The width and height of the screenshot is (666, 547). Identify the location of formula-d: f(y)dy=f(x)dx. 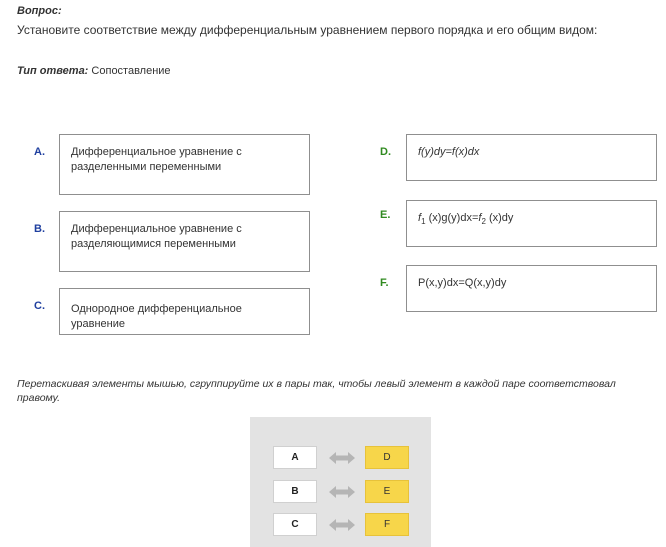
(449, 152).